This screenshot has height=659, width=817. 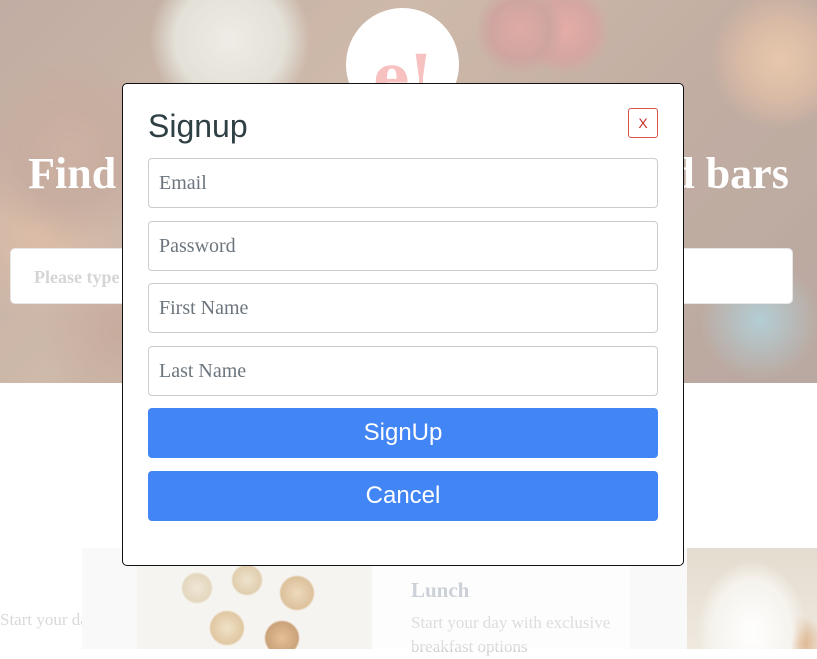 I want to click on cancel-button: Cancel, so click(x=403, y=496).